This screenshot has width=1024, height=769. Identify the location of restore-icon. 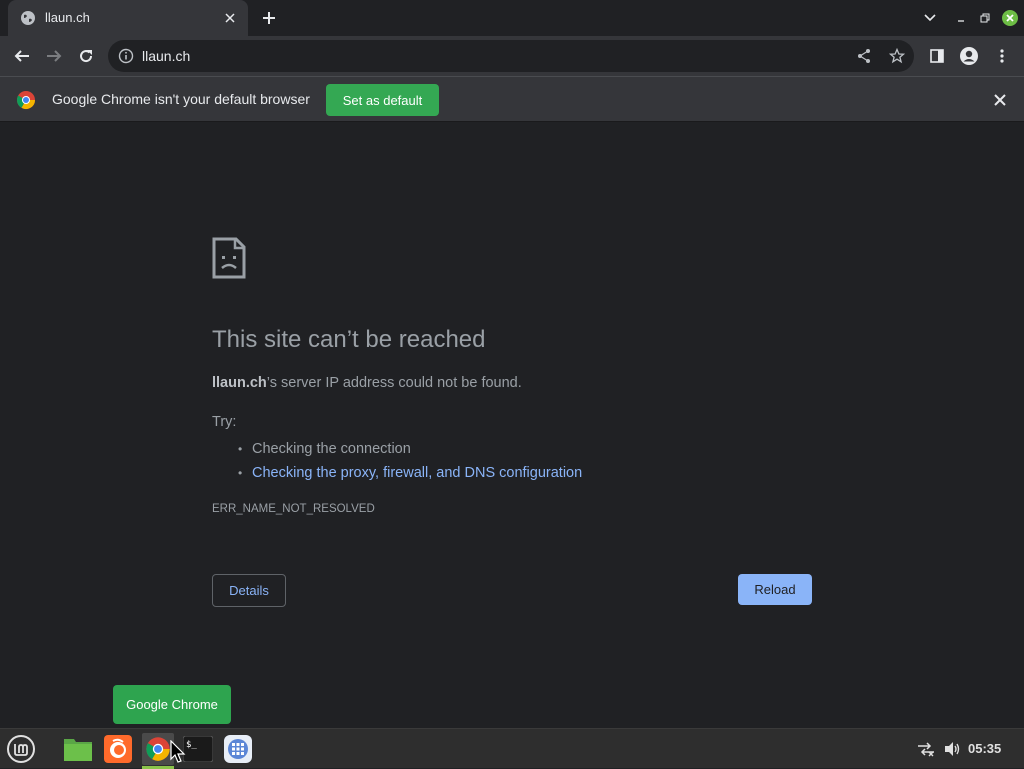
(985, 18).